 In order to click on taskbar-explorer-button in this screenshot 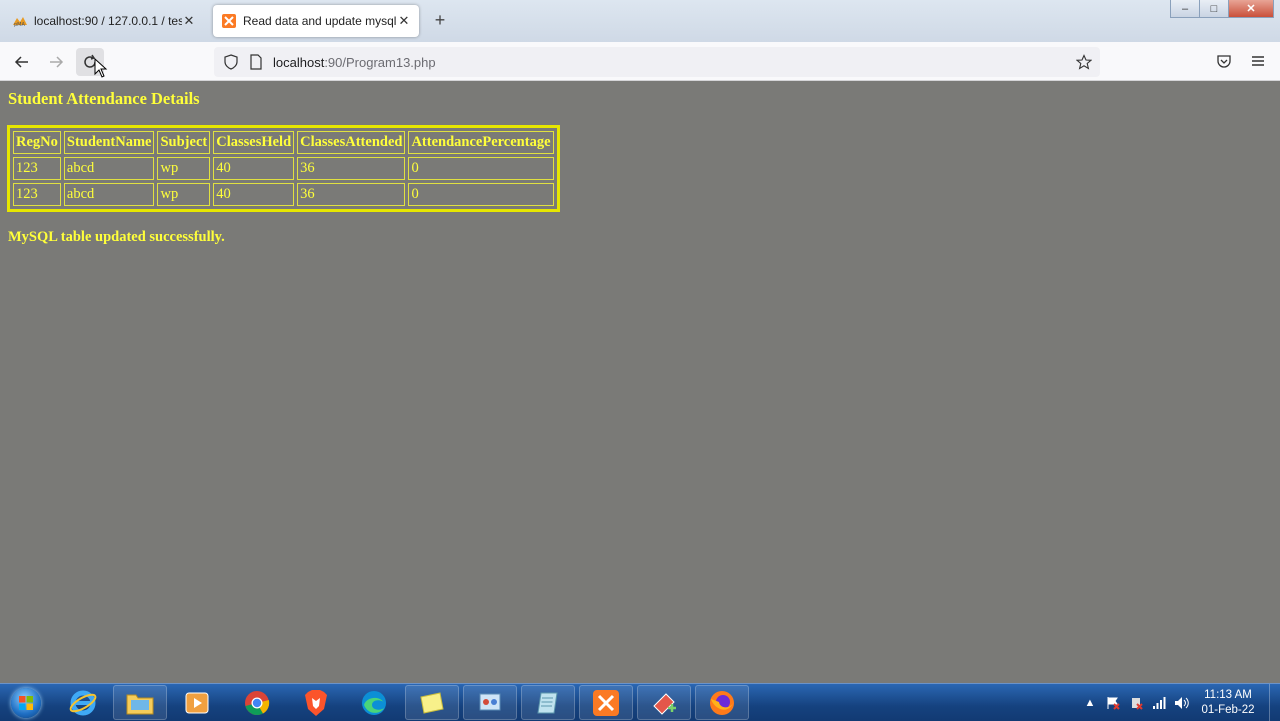, I will do `click(140, 702)`.